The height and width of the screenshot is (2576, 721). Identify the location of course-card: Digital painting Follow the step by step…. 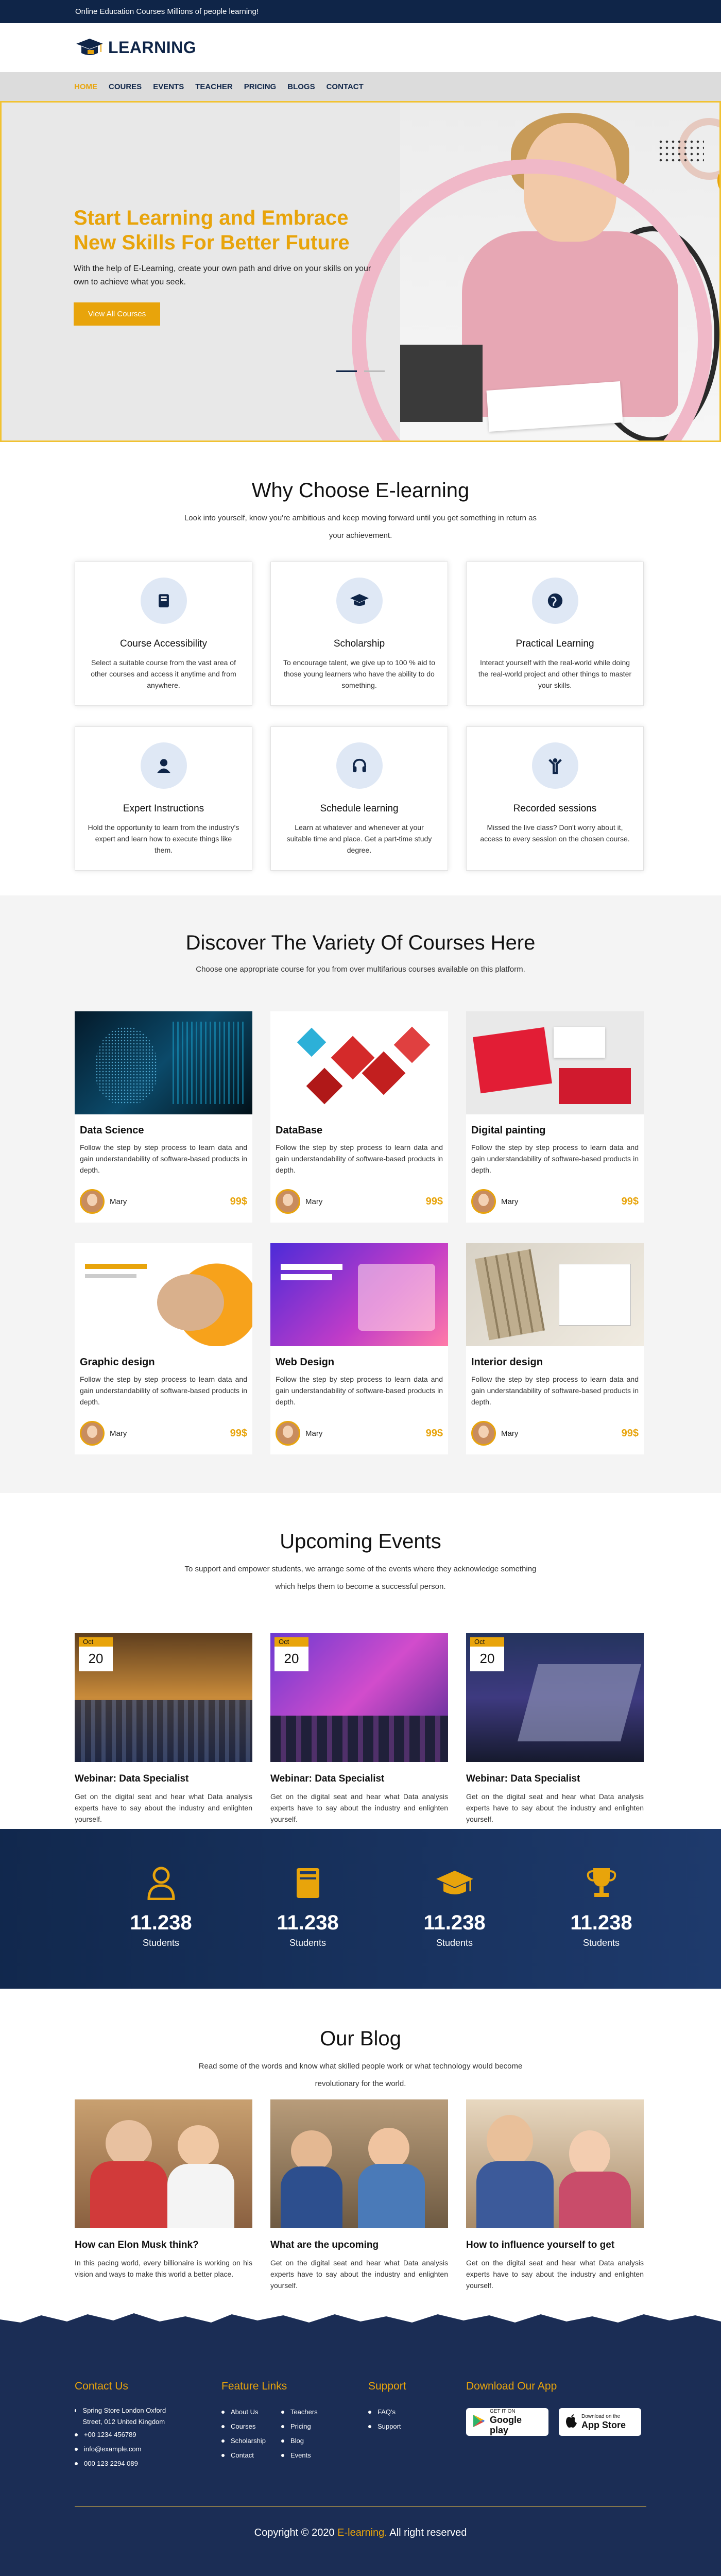
(555, 1117).